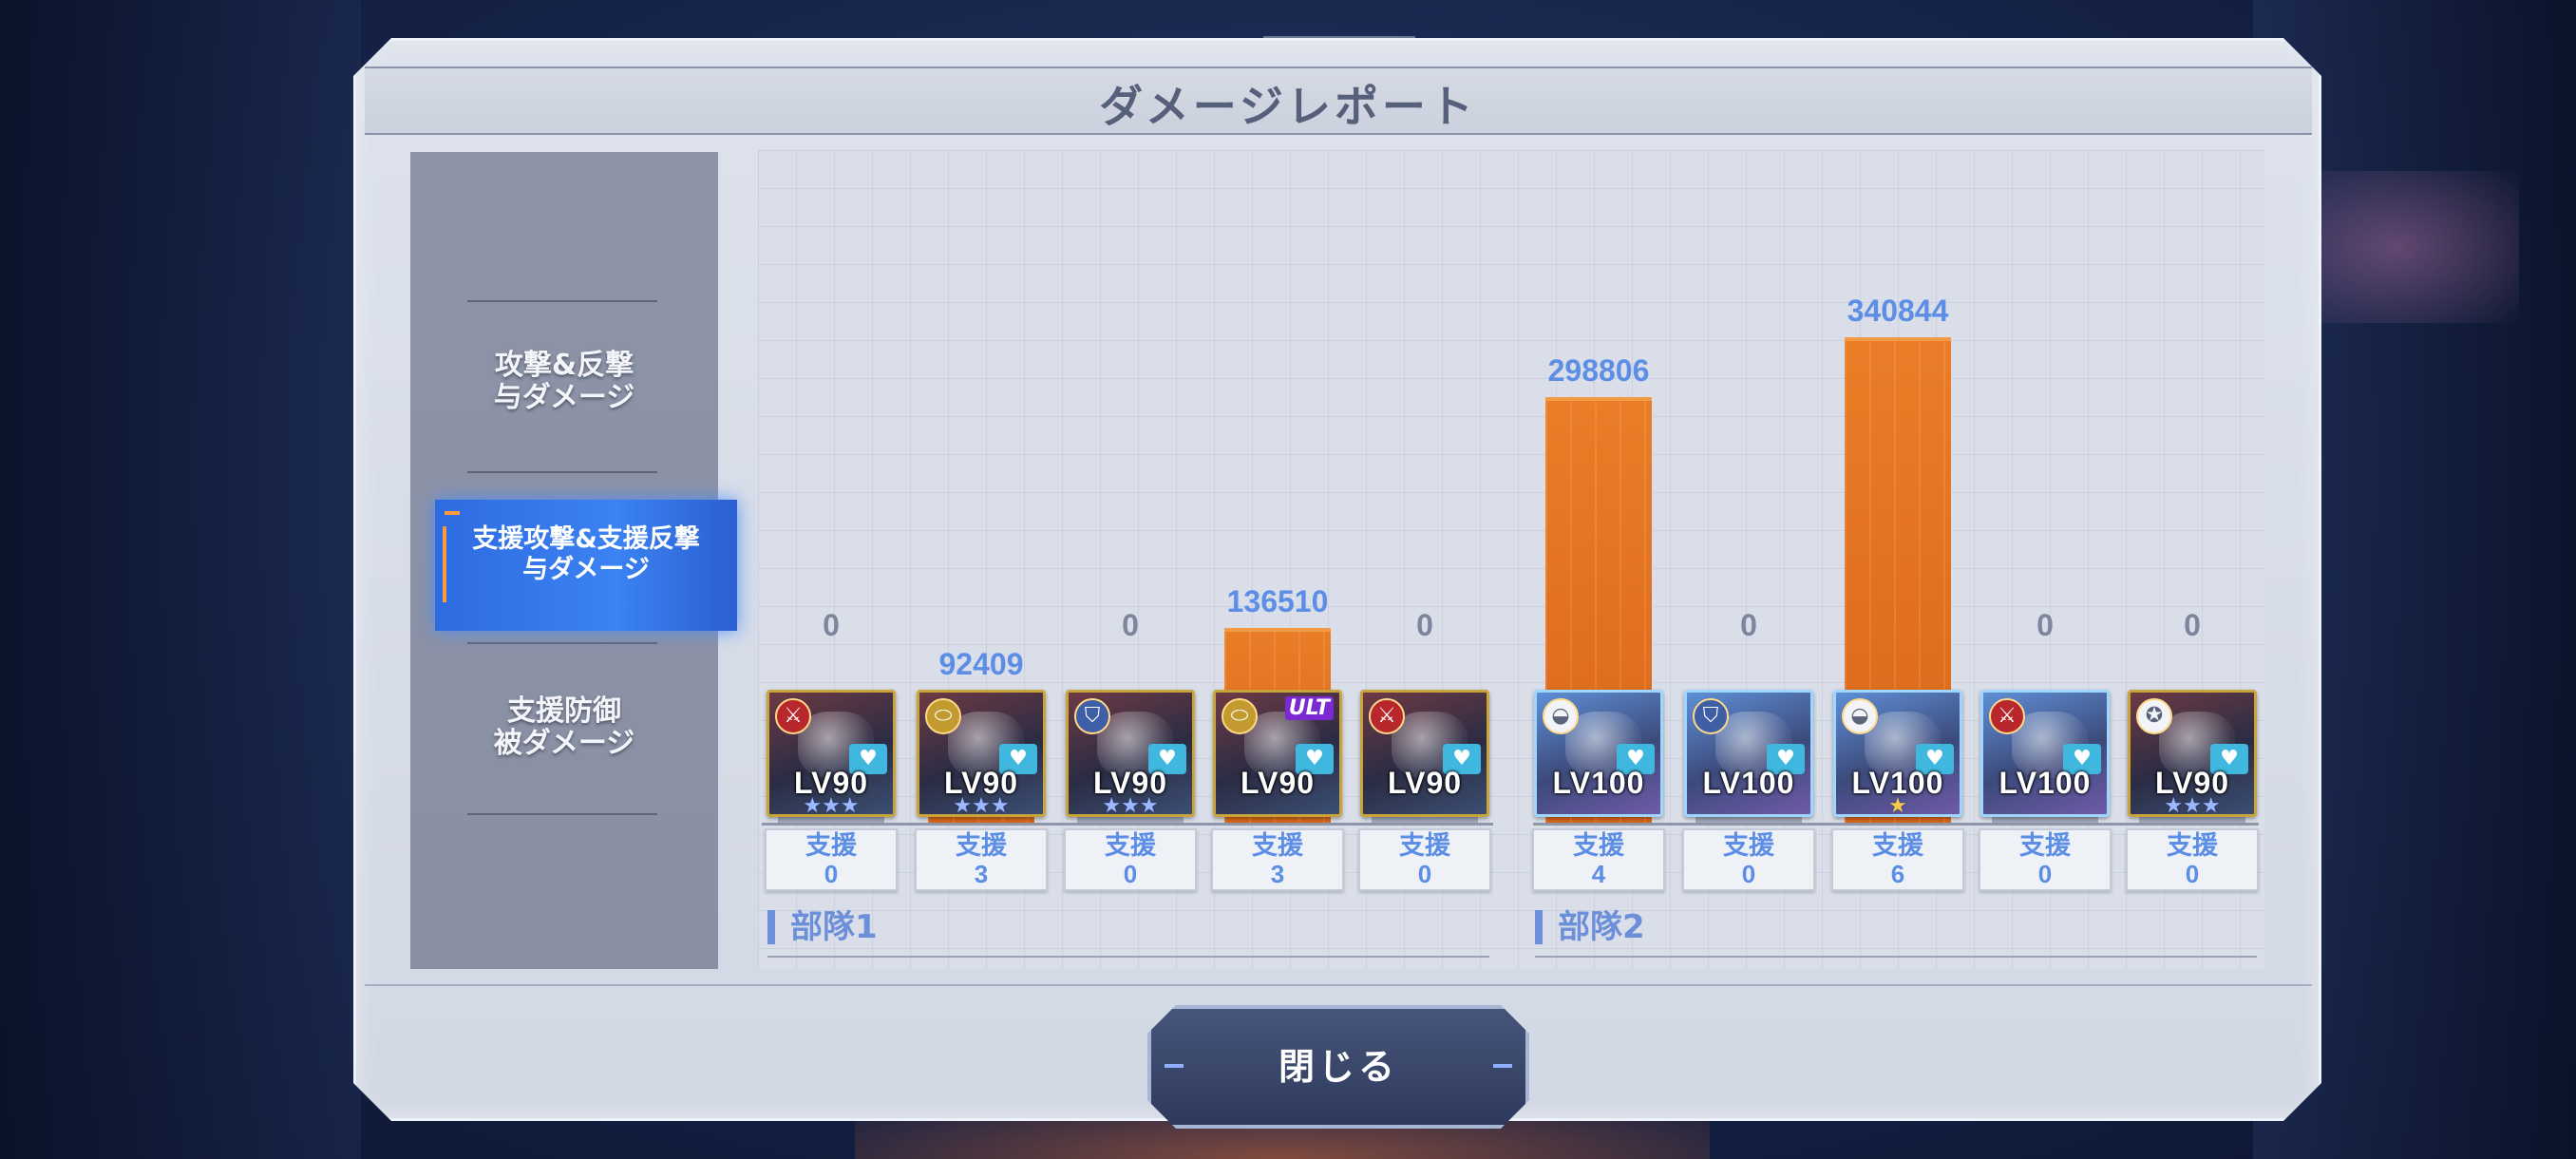 The image size is (2576, 1159). What do you see at coordinates (1130, 753) in the screenshot?
I see `unit-card: ⛉ ♥ LV90 ★★★` at bounding box center [1130, 753].